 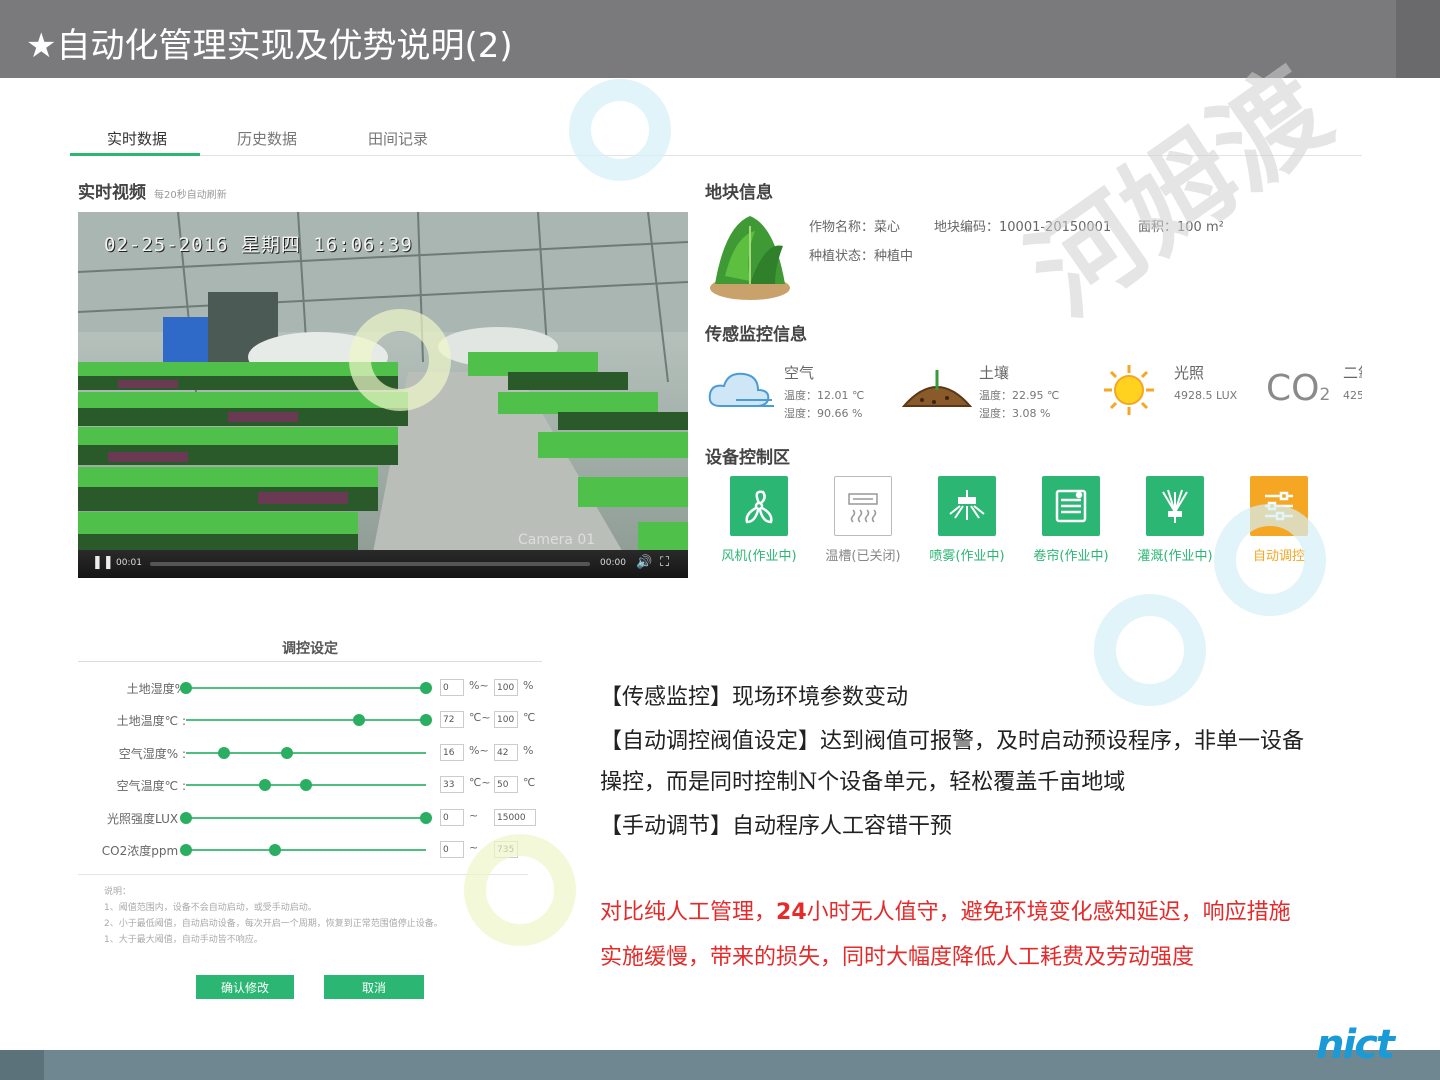 I want to click on advantage-text-c: 小时无人值守，避免环境变化感知延迟，响应措施, so click(x=1048, y=912).